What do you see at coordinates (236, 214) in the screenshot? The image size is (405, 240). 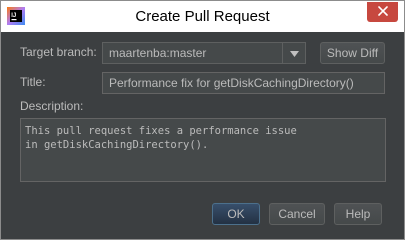 I see `ok-button: OK` at bounding box center [236, 214].